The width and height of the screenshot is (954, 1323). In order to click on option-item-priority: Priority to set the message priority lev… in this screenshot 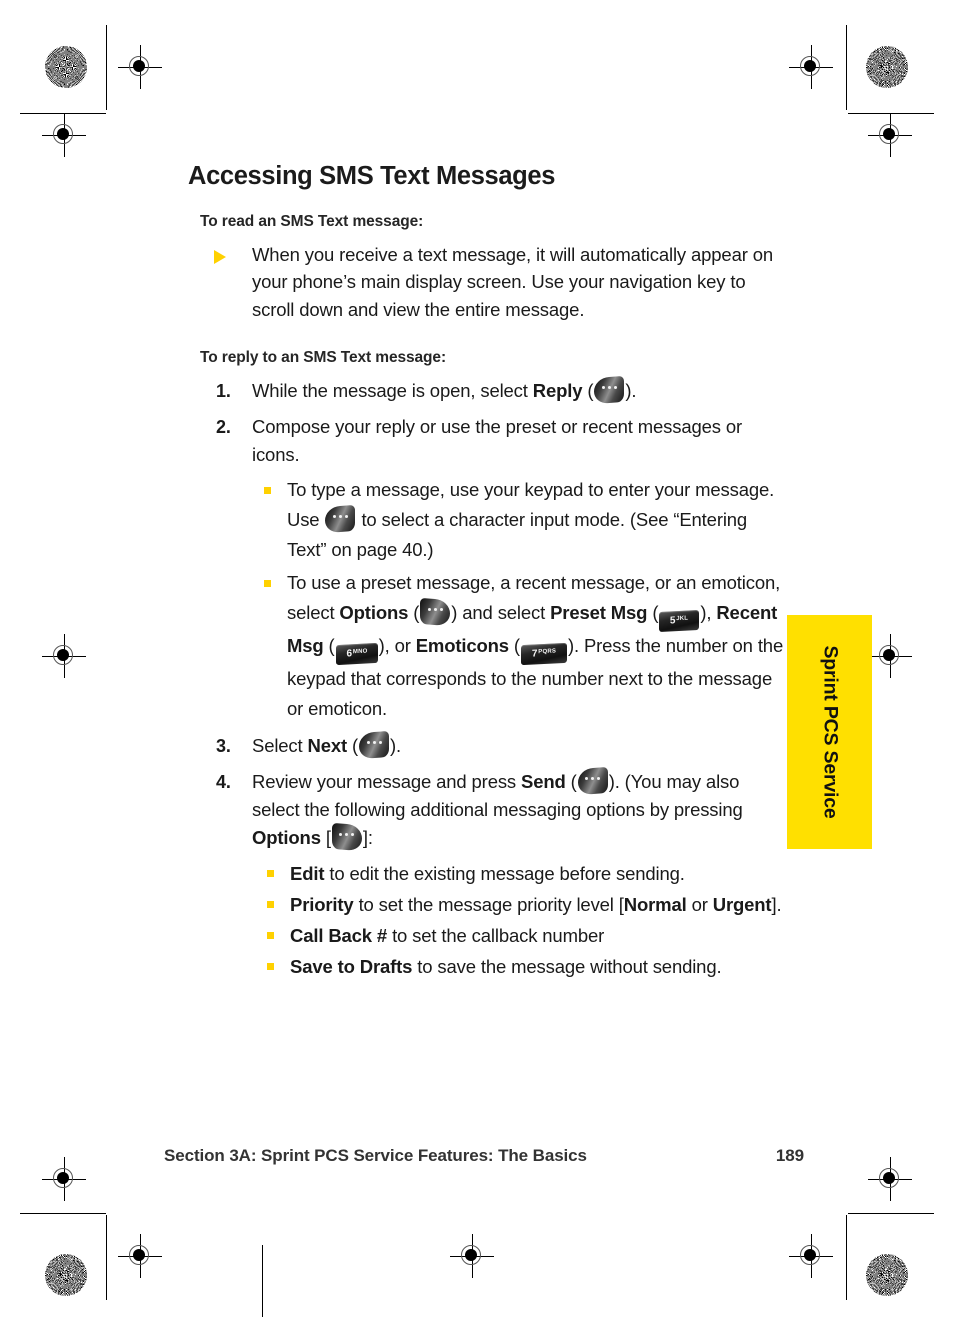, I will do `click(520, 904)`.